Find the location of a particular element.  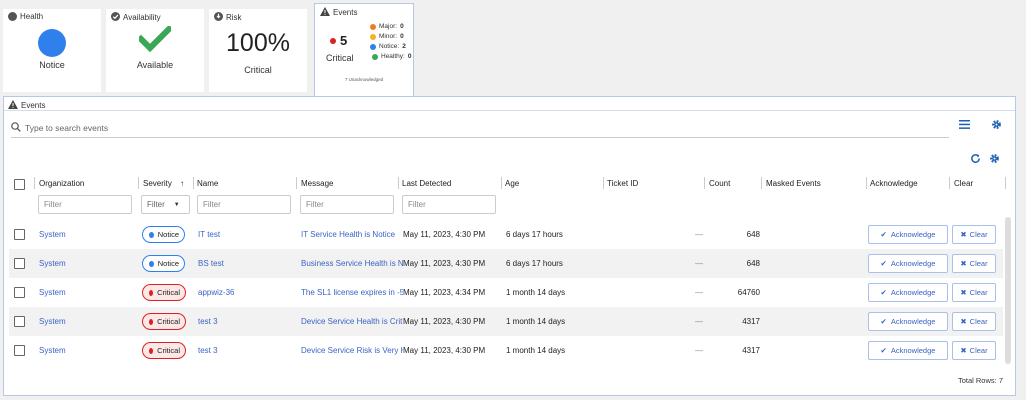

acknowledge-label: Acknowledge is located at coordinates (913, 234).